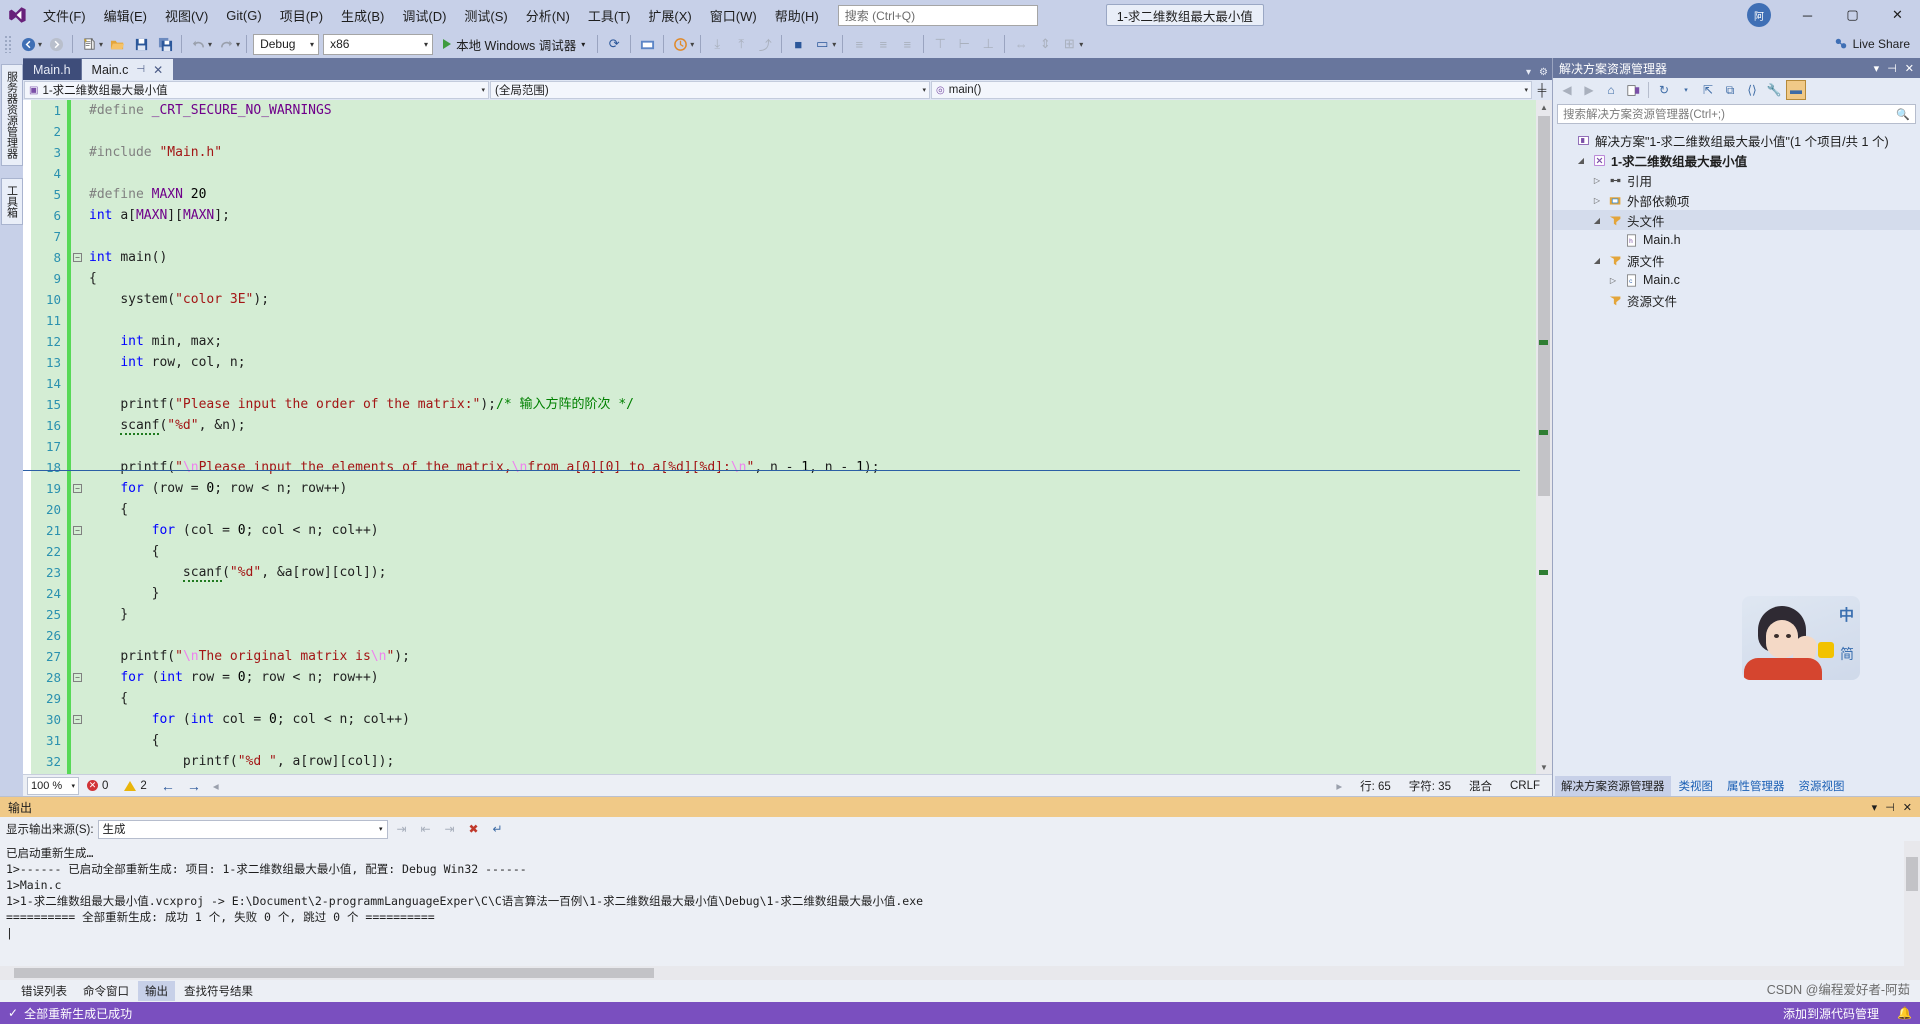 This screenshot has width=1920, height=1024. Describe the element at coordinates (498, 829) in the screenshot. I see `toggle-word-wrap-icon: ↵` at that location.